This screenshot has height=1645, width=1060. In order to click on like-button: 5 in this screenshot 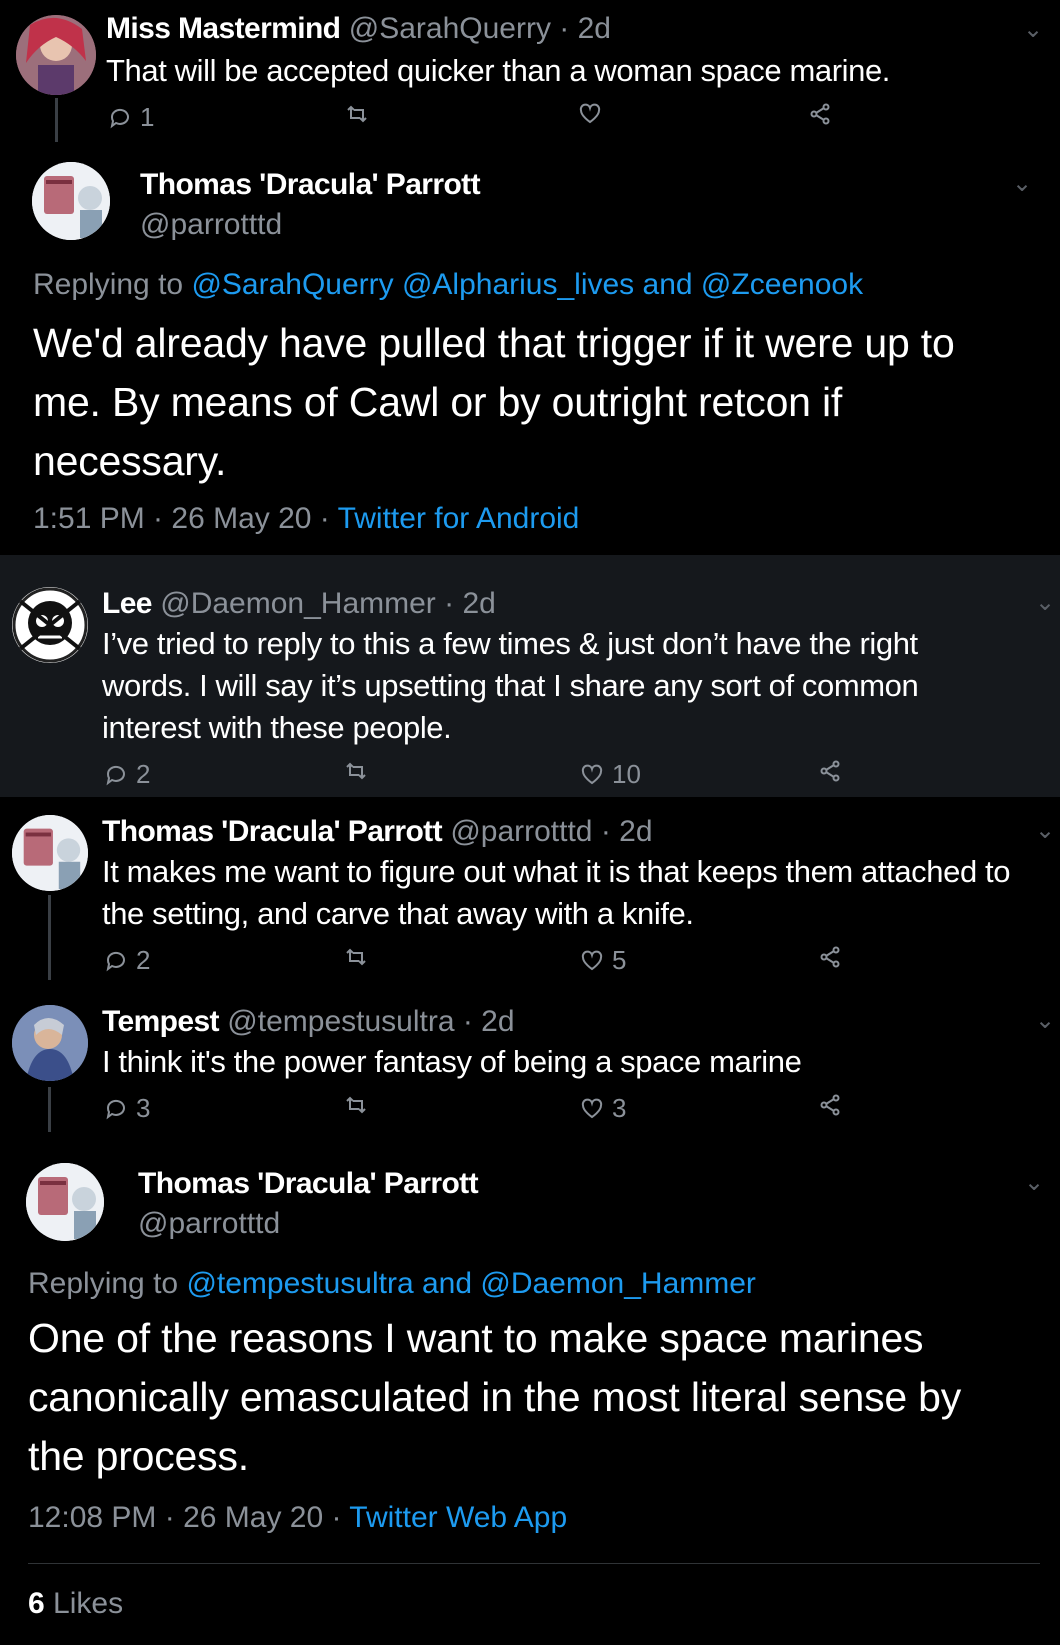, I will do `click(603, 960)`.